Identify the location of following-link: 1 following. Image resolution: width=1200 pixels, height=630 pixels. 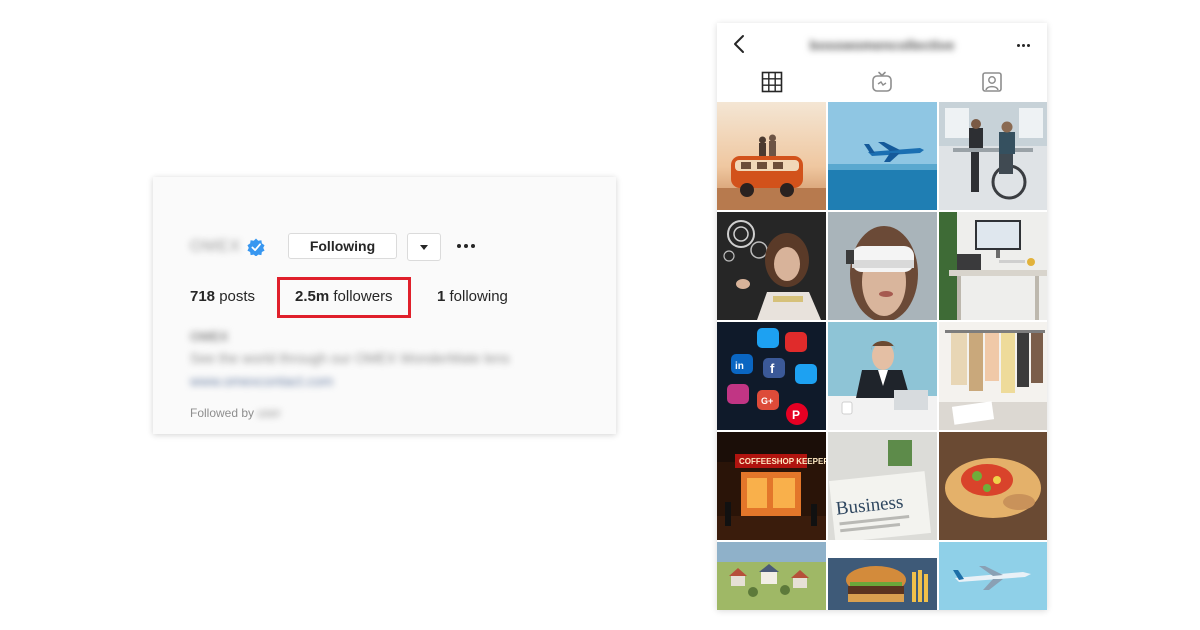
(472, 296).